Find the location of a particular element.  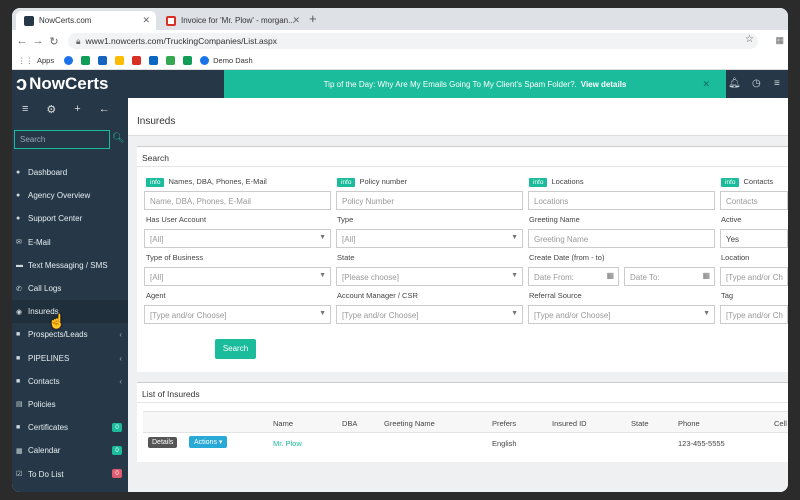

sidebar-item-prospects: ■ Prospects/Leads ‹ is located at coordinates (70, 334).